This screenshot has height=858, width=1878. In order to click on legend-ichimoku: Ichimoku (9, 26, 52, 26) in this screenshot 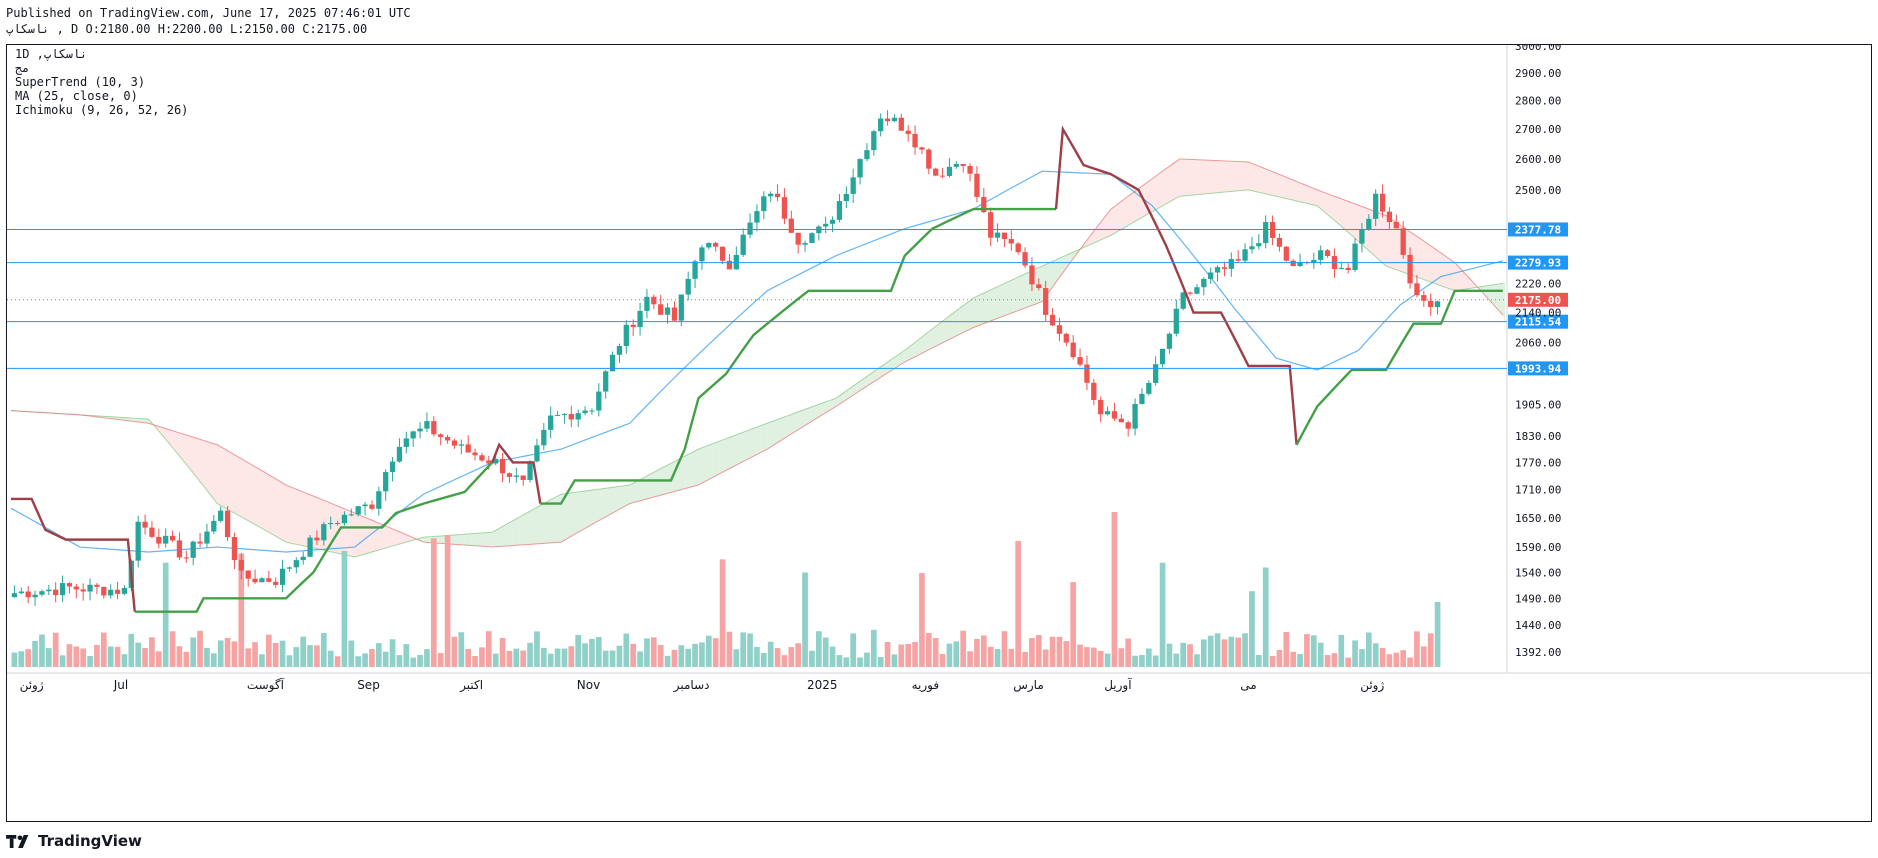, I will do `click(101, 110)`.